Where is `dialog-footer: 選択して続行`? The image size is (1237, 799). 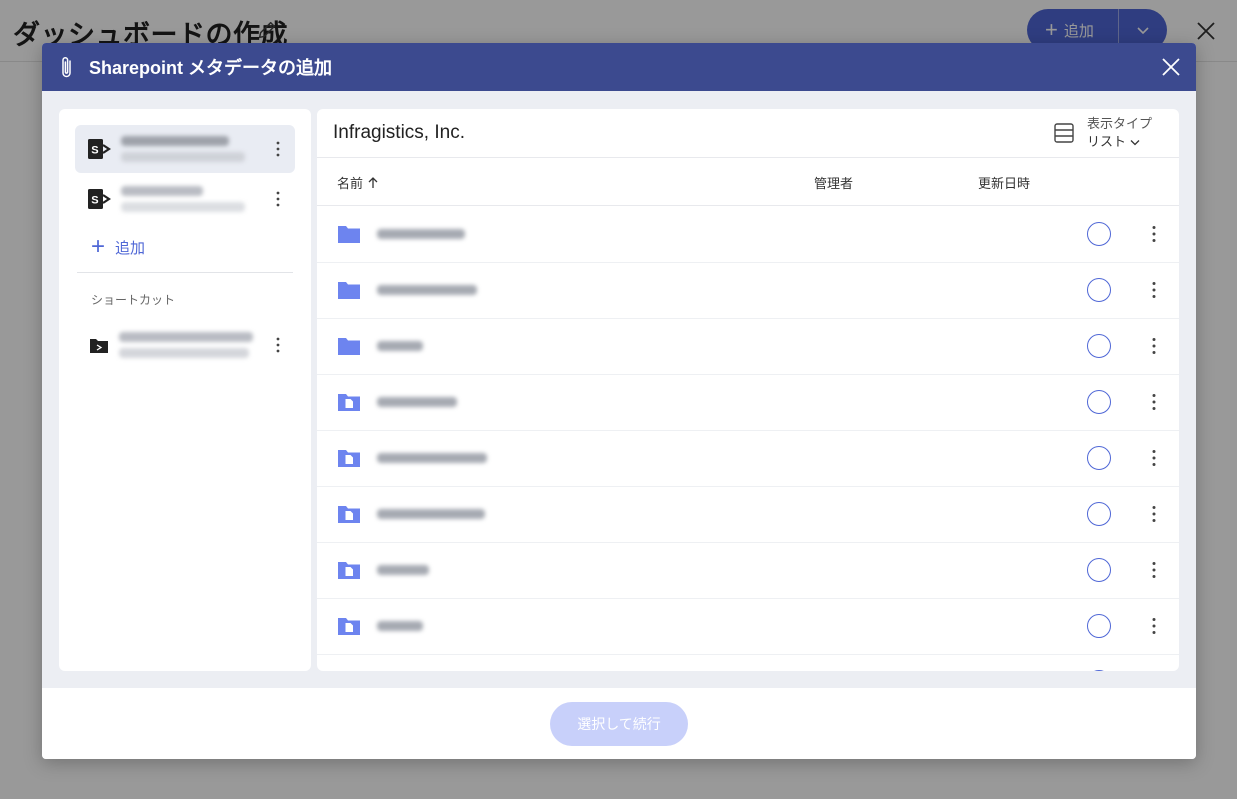 dialog-footer: 選択して続行 is located at coordinates (619, 723).